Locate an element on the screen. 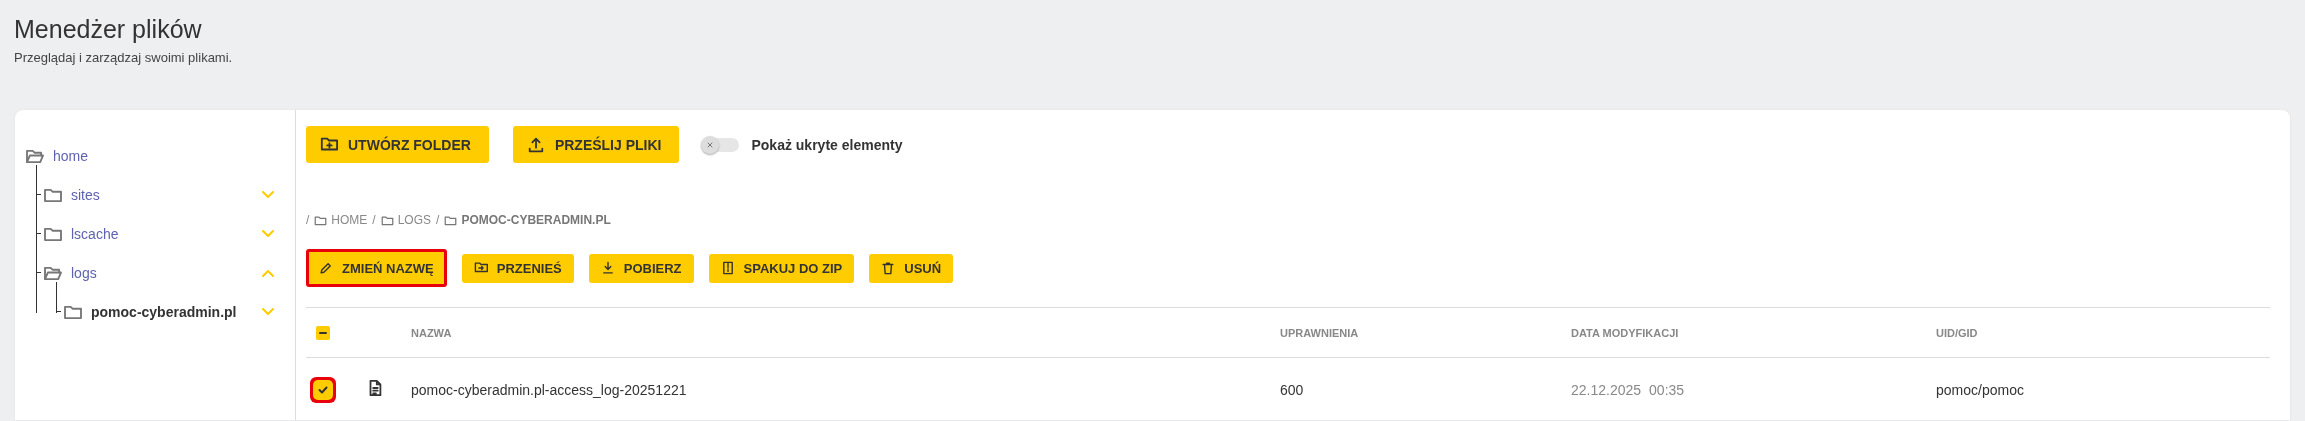 This screenshot has width=2305, height=421. upload-button: PRZEŚLIJ PLIKI is located at coordinates (596, 144).